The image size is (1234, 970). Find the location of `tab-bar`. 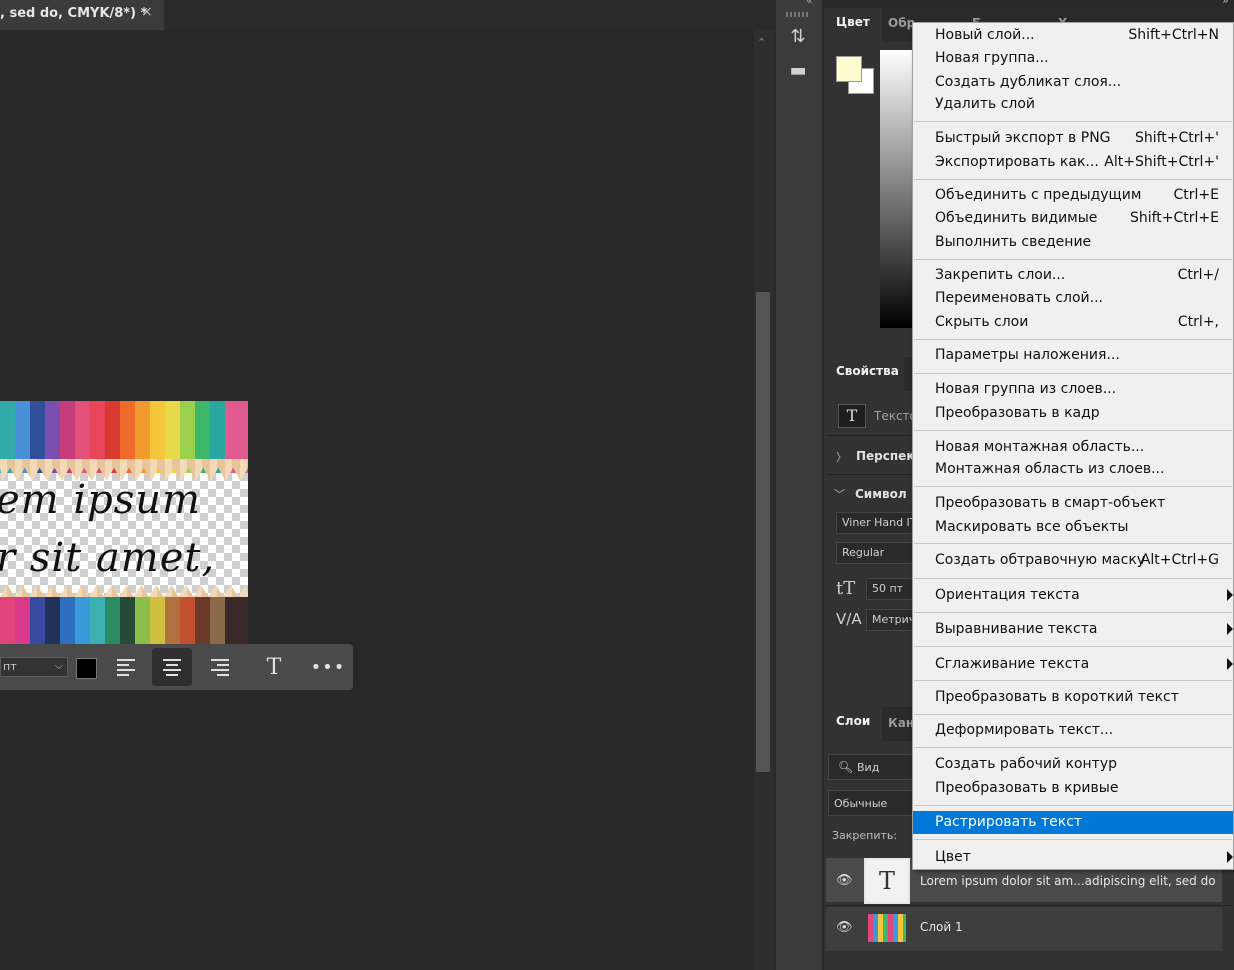

tab-bar is located at coordinates (469, 15).